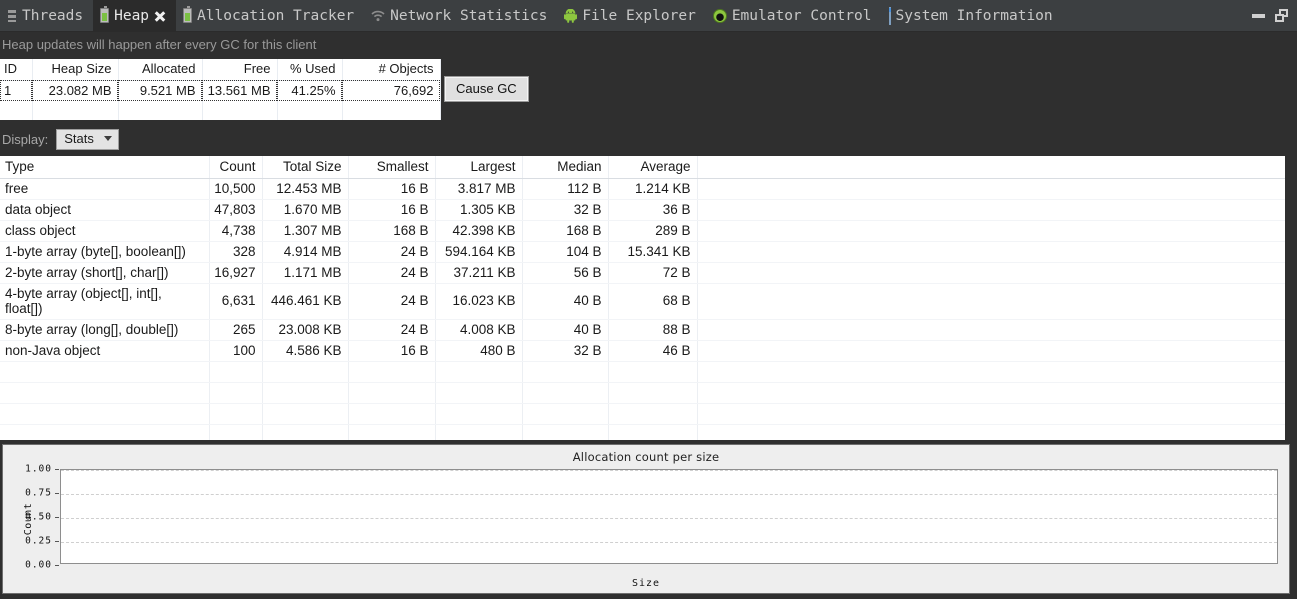 The image size is (1297, 599). Describe the element at coordinates (105, 301) in the screenshot. I see `cell-type: 4-byte array (object[], int[], float[])` at that location.